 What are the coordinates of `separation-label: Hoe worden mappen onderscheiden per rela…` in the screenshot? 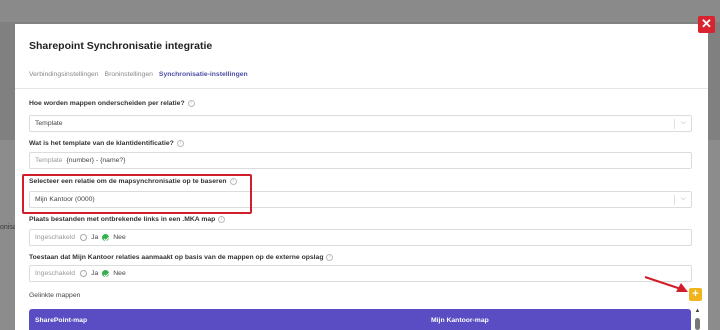 It's located at (112, 103).